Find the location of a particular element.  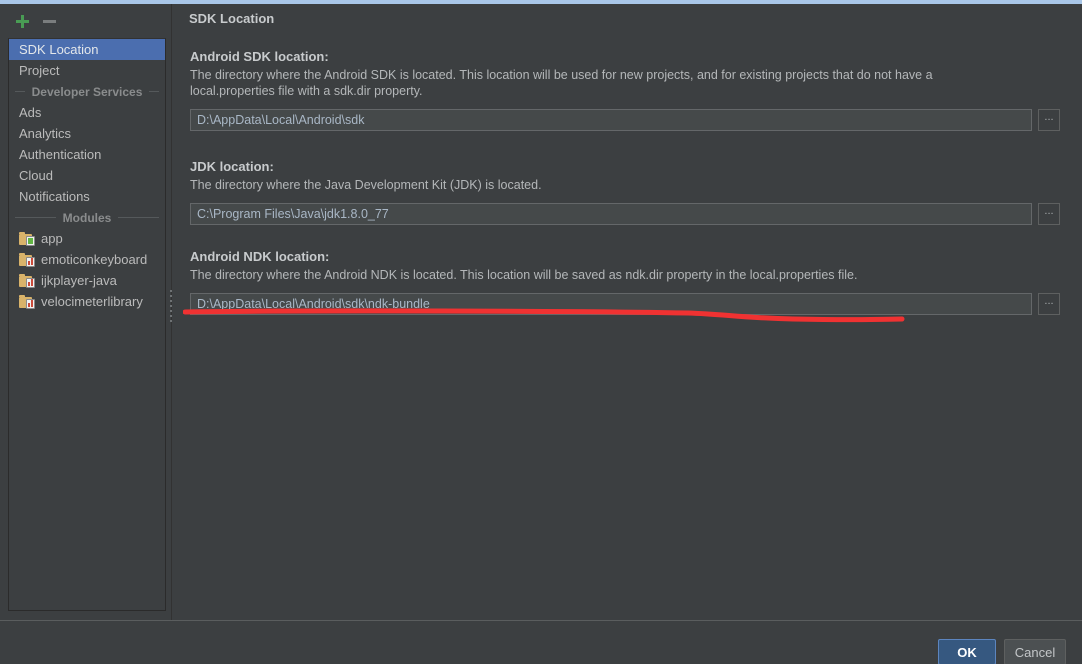

section-title: Android NDK location: is located at coordinates (260, 256).